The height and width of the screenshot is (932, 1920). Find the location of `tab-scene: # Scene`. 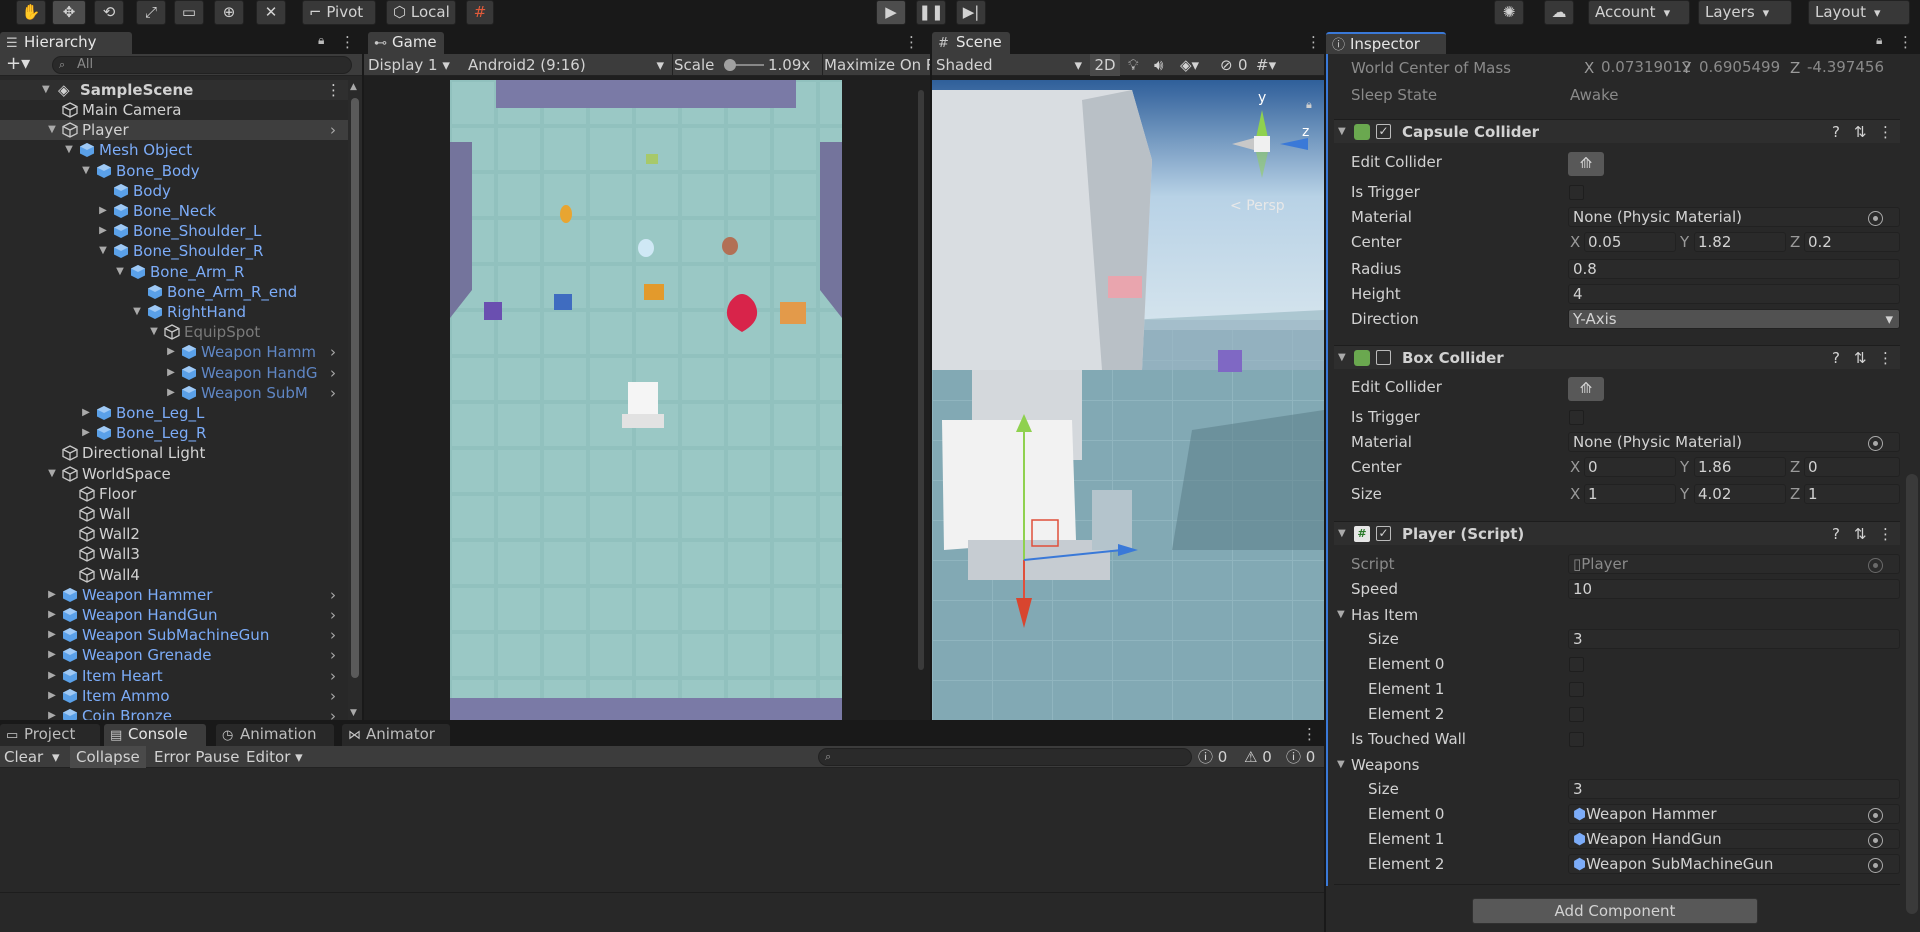

tab-scene: # Scene is located at coordinates (971, 43).